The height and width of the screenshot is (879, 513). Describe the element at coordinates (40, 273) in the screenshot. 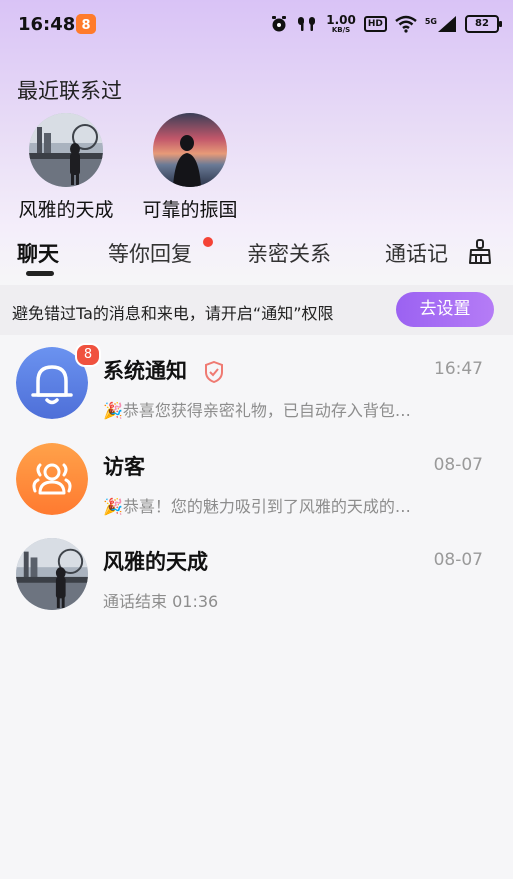

I see `active-tab-indicator` at that location.